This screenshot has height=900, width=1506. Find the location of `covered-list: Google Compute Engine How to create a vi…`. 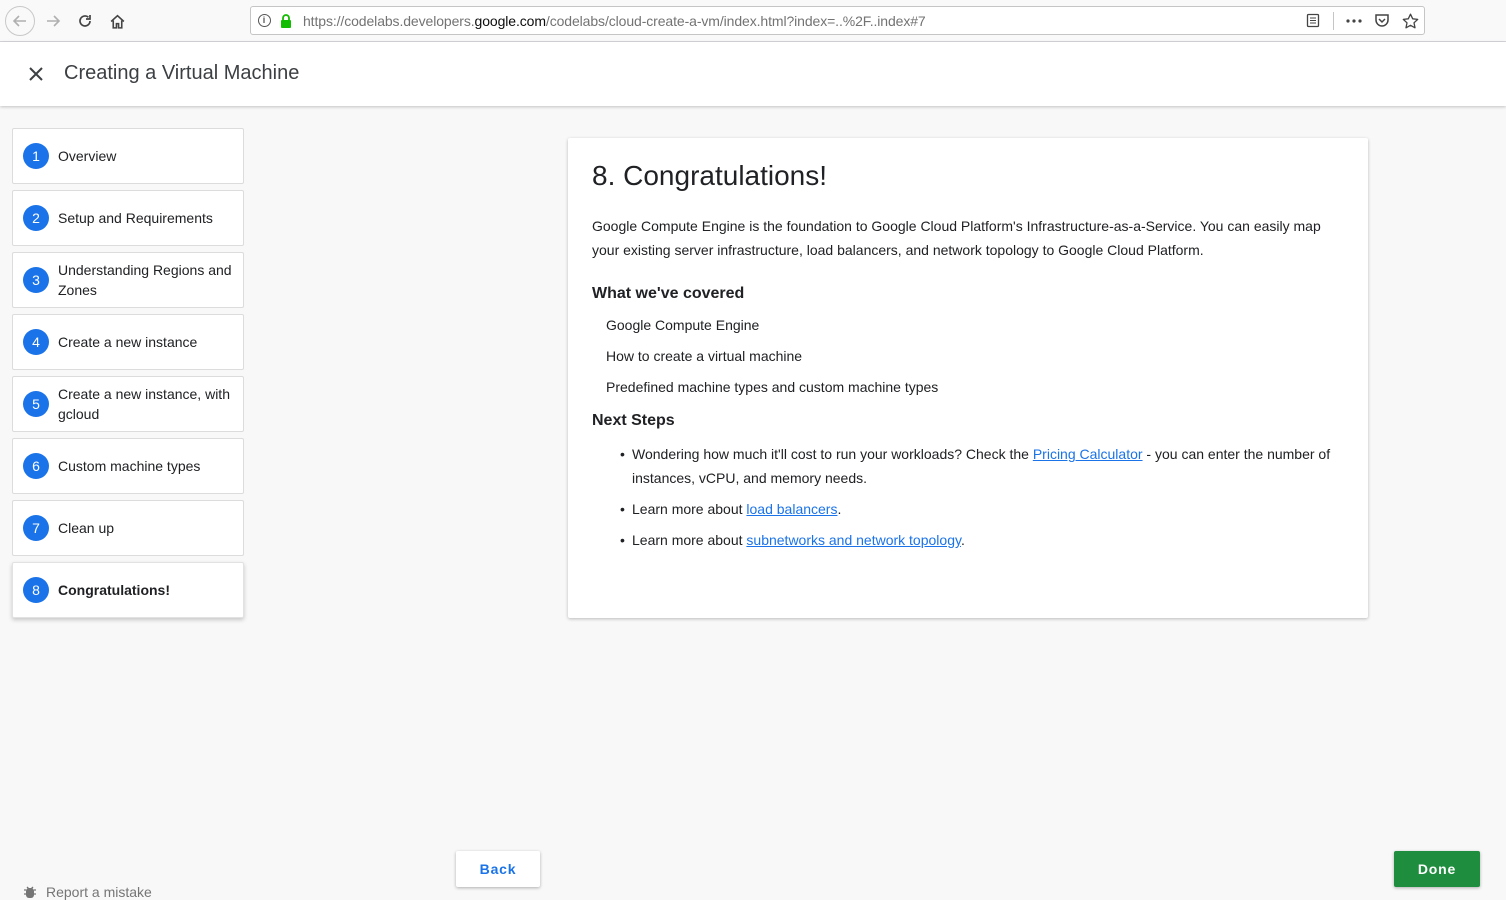

covered-list: Google Compute Engine How to create a vi… is located at coordinates (968, 356).